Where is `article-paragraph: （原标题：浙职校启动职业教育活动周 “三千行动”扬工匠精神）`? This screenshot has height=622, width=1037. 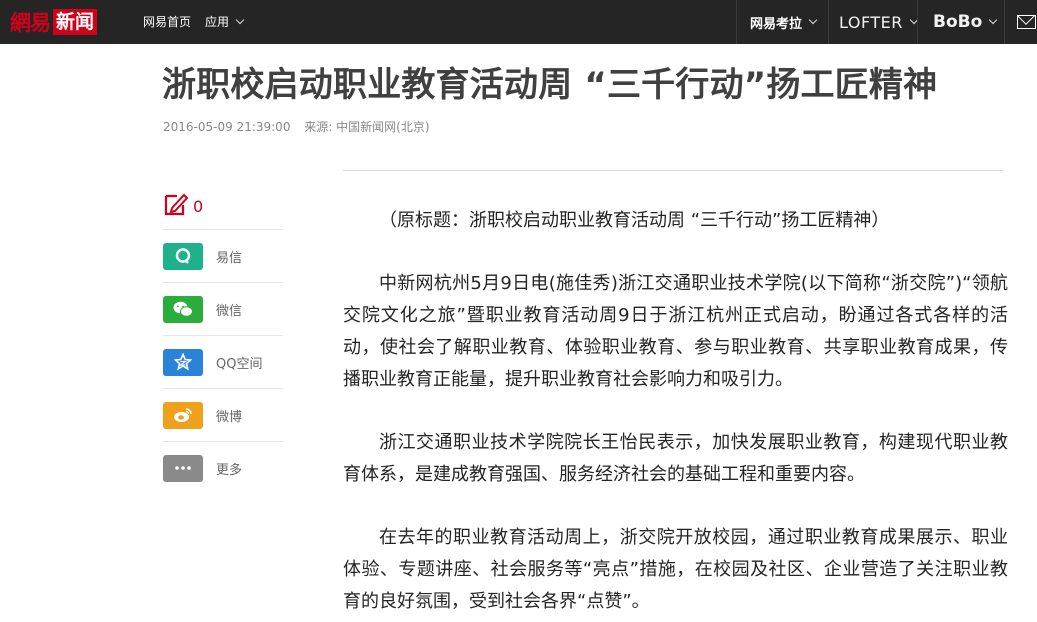 article-paragraph: （原标题：浙职校启动职业教育活动周 “三千行动”扬工匠精神） is located at coordinates (634, 220).